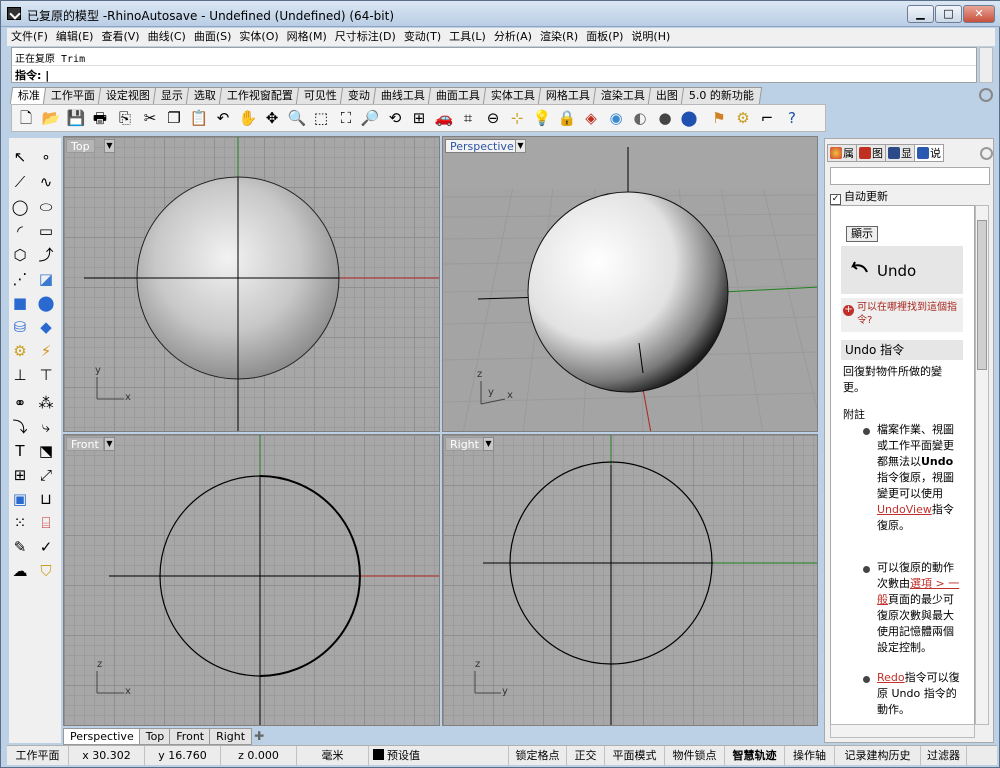 The width and height of the screenshot is (1000, 768). Describe the element at coordinates (46, 157) in the screenshot. I see `point-icon: ∘` at that location.